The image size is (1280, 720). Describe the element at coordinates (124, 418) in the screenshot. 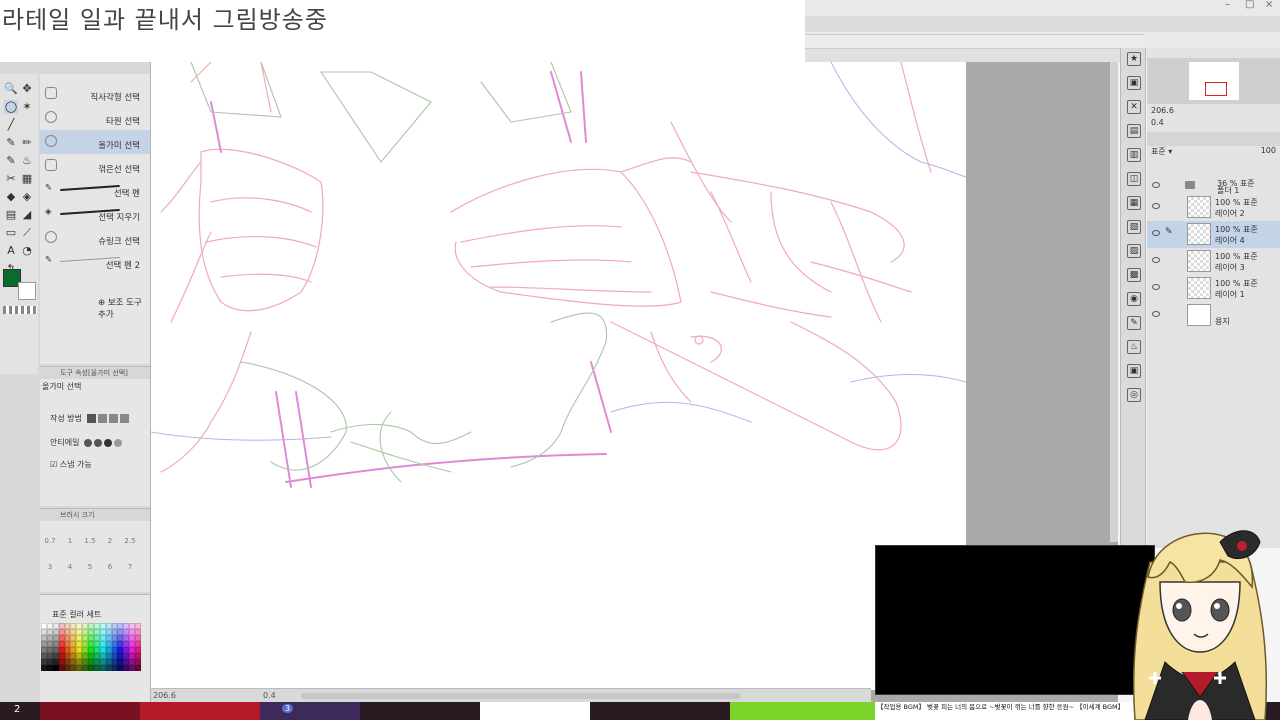

I see `intersect-selection-icon` at that location.